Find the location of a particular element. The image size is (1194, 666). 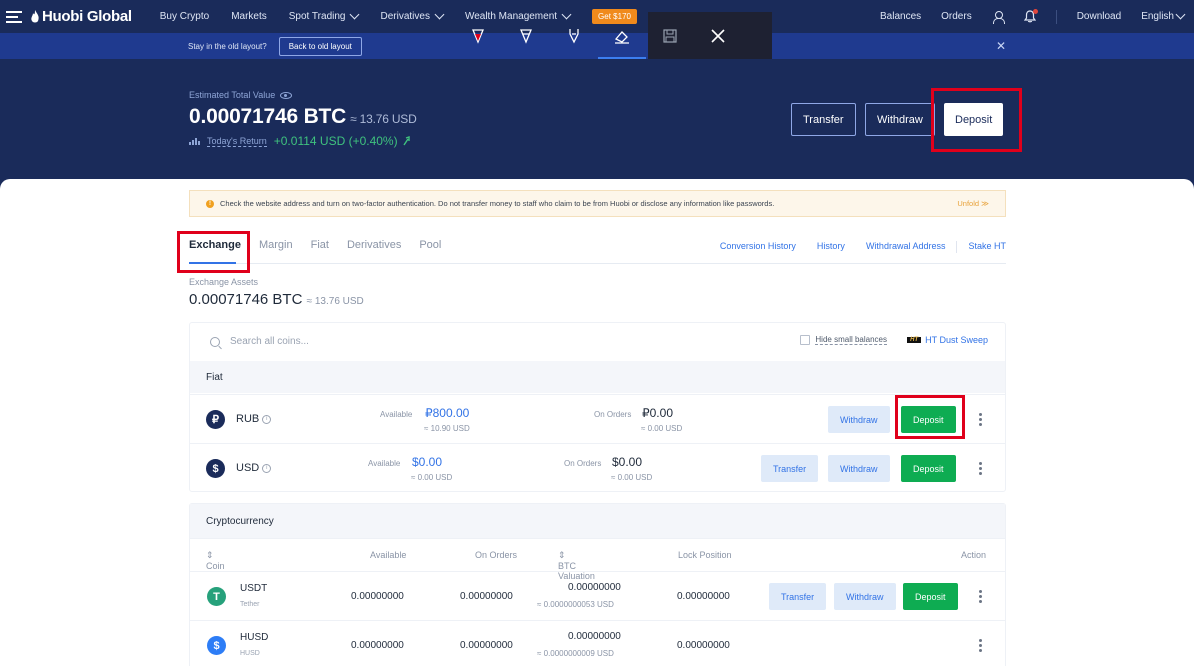

close-icon is located at coordinates (718, 35).